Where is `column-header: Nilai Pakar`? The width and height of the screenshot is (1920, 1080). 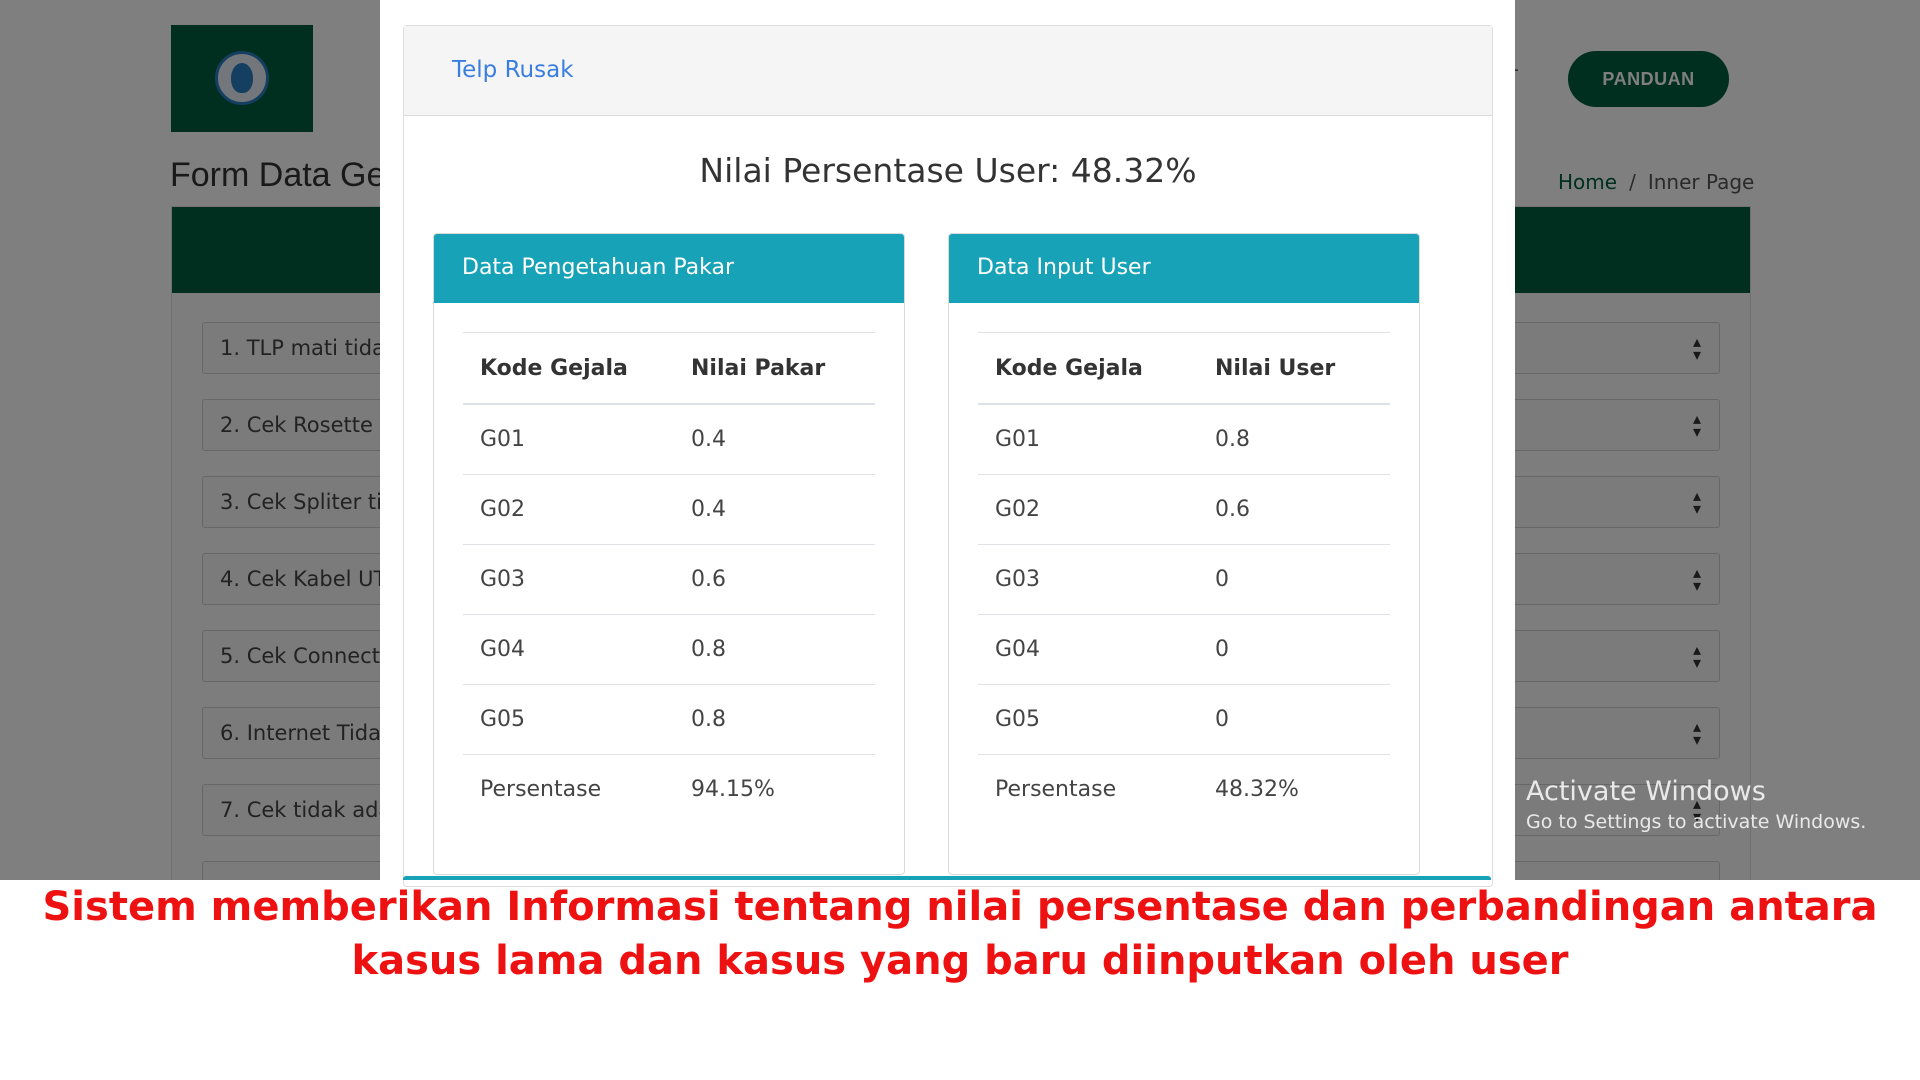 column-header: Nilai Pakar is located at coordinates (774, 368).